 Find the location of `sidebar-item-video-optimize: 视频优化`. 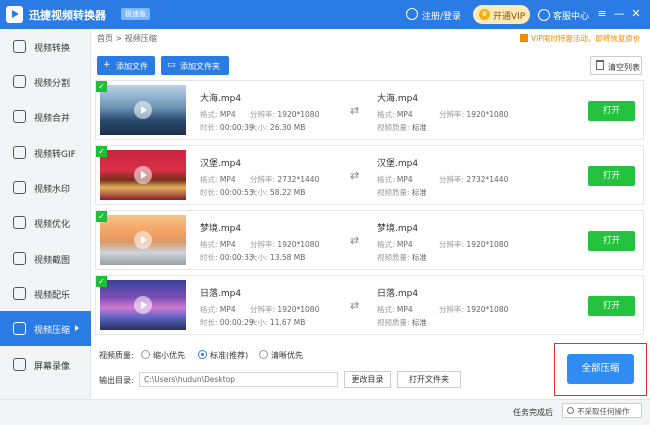

sidebar-item-video-optimize: 视频优化 is located at coordinates (45, 222).